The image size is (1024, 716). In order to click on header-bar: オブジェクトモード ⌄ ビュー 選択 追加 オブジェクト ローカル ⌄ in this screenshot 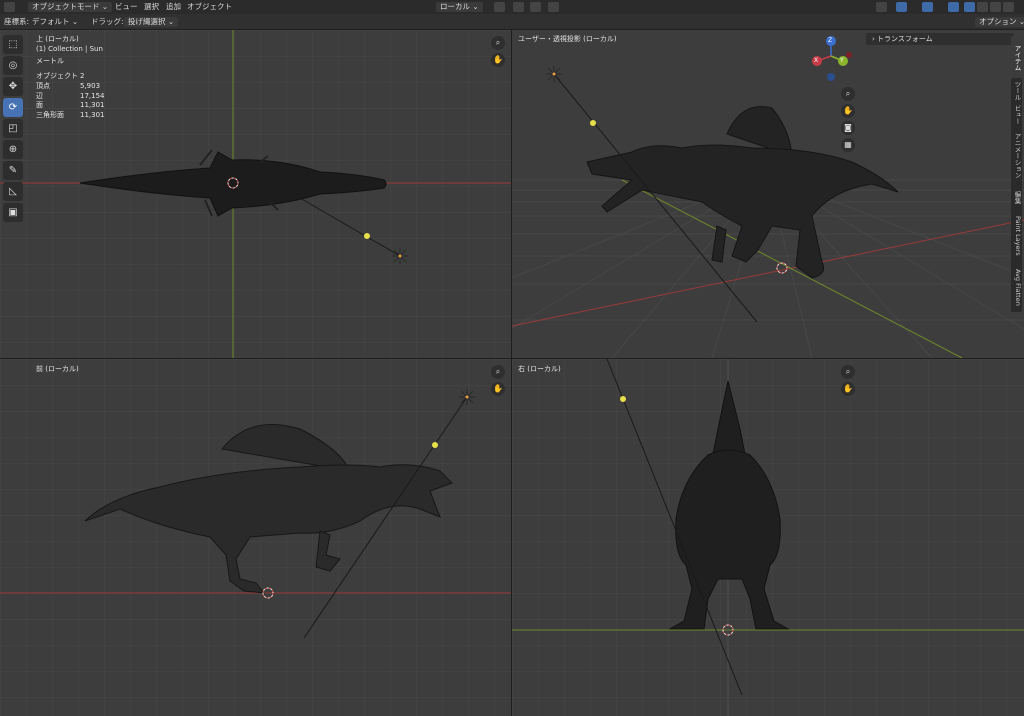, I will do `click(512, 7)`.